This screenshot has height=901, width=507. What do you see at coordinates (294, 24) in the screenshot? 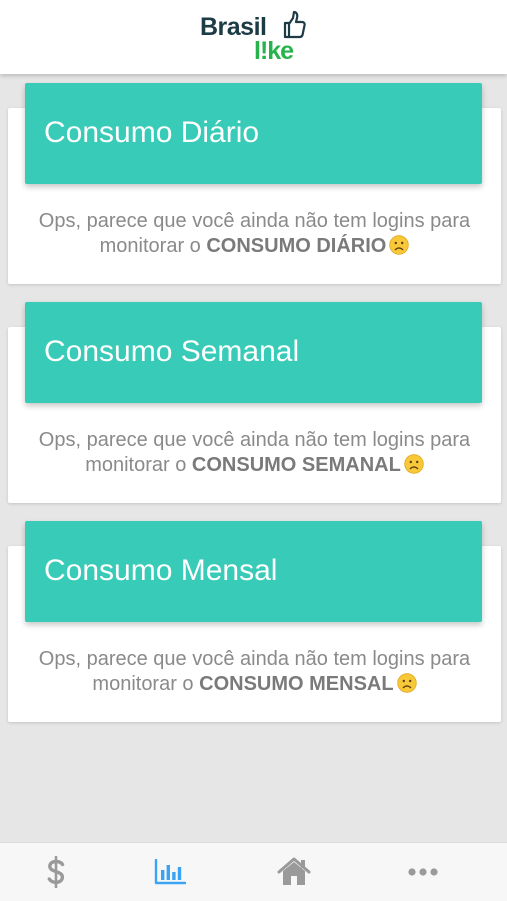
I see `thumbs-up-icon` at bounding box center [294, 24].